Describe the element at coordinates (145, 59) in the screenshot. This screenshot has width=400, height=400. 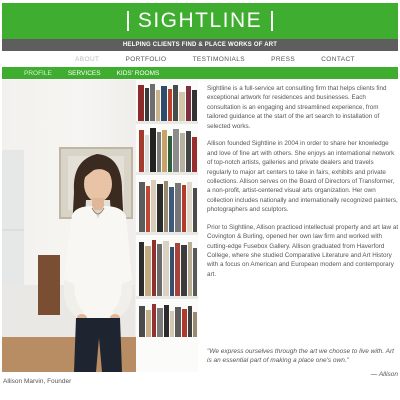
I see `nav-portfolio: PORTFOLIO` at that location.